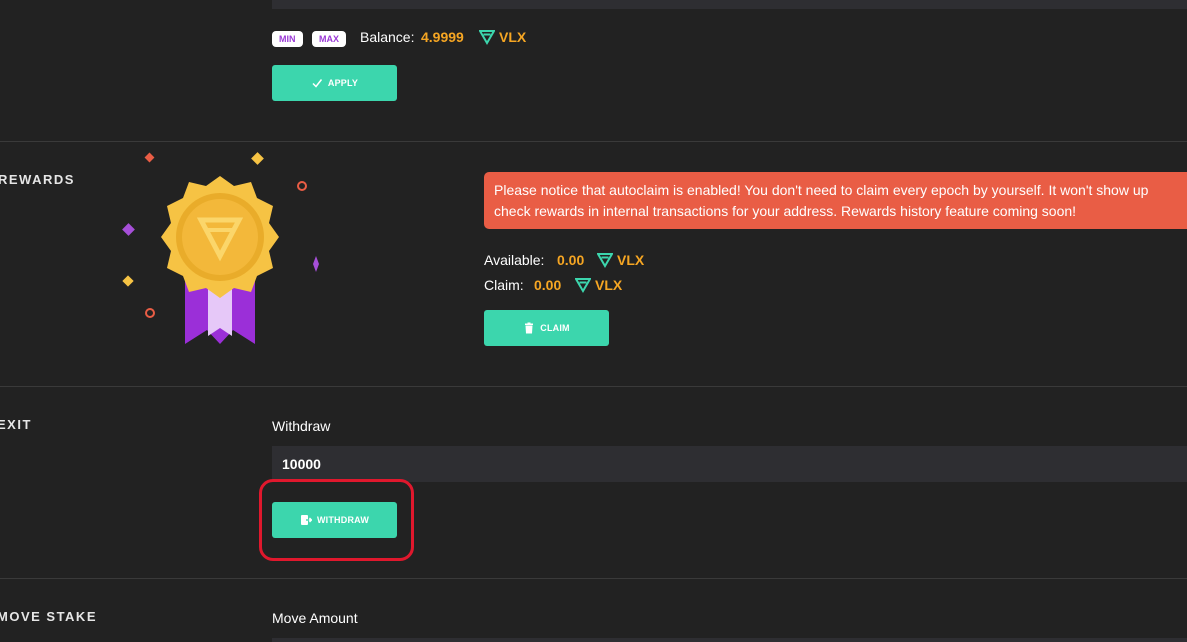 This screenshot has width=1187, height=642. Describe the element at coordinates (555, 328) in the screenshot. I see `claim-button-label: CLAIM` at that location.